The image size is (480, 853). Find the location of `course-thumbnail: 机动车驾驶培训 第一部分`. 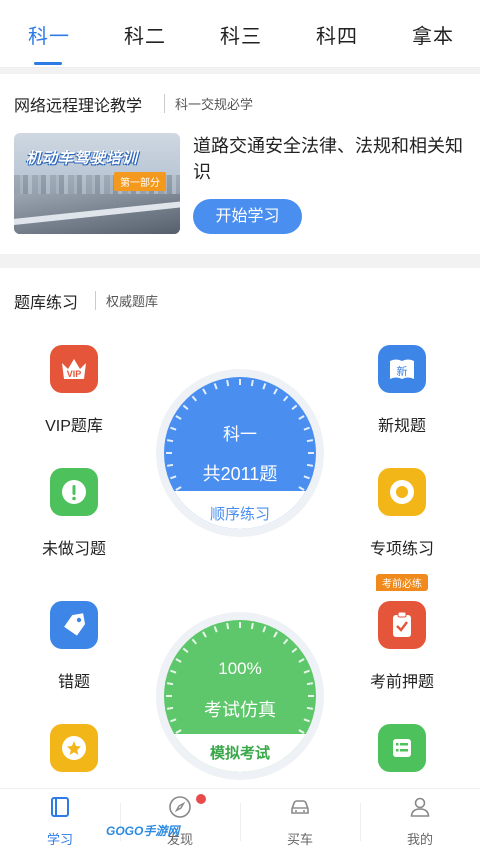

course-thumbnail: 机动车驾驶培训 第一部分 is located at coordinates (97, 183).